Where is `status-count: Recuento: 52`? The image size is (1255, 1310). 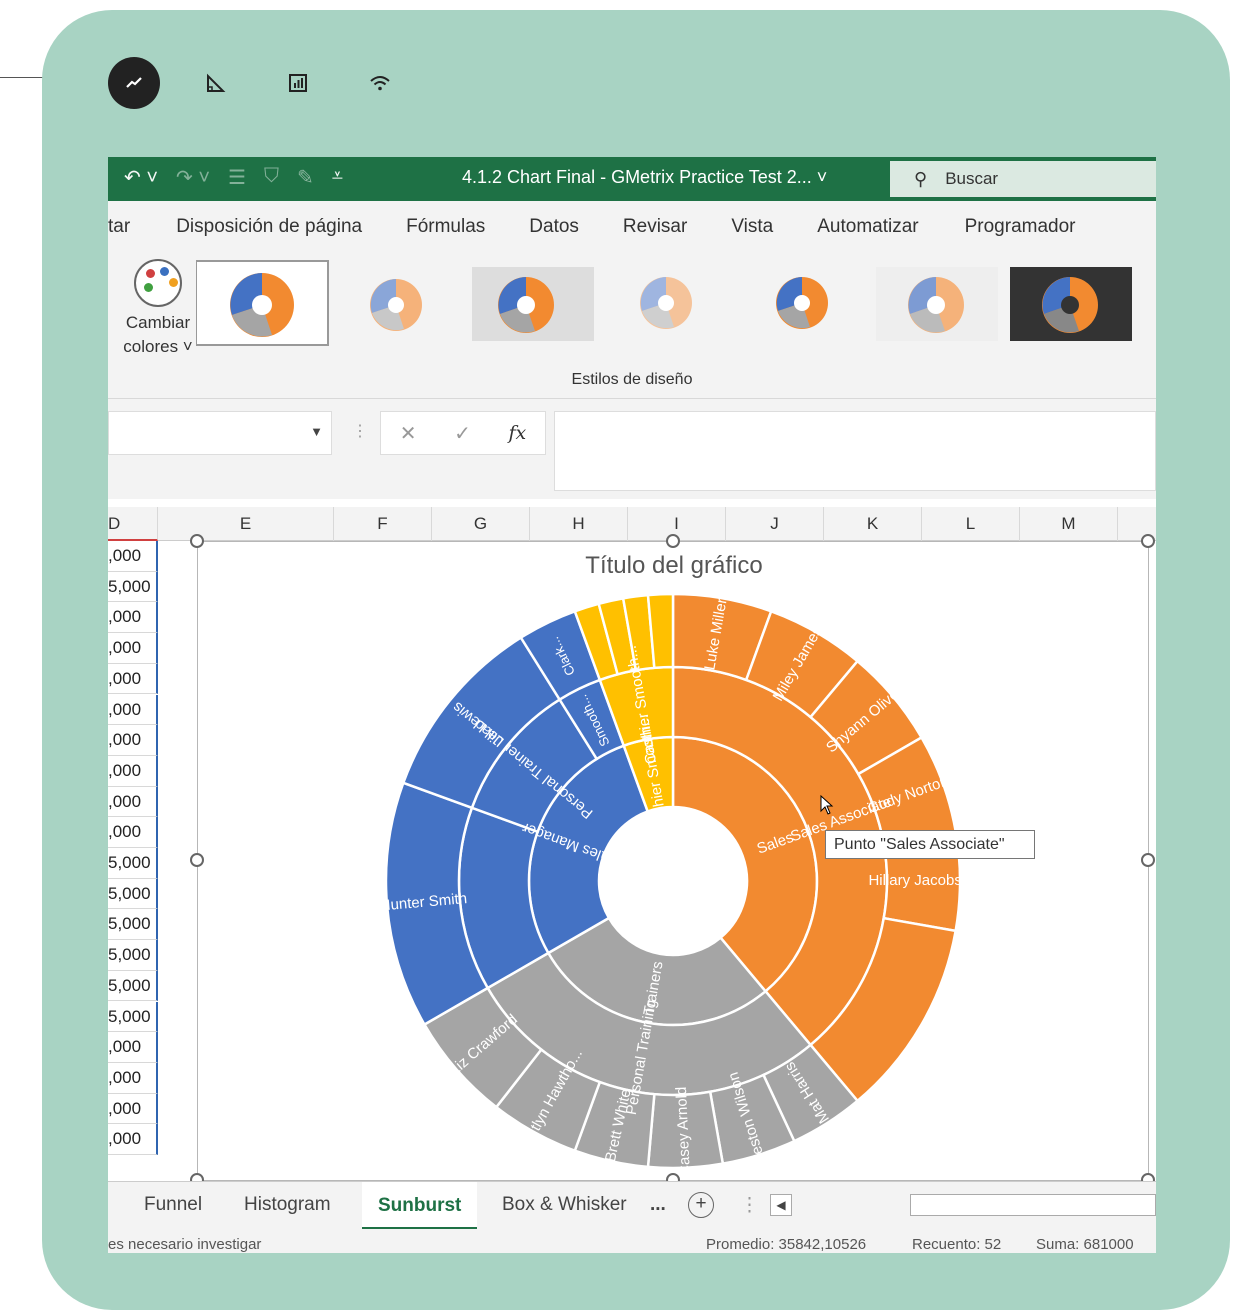
status-count: Recuento: 52 is located at coordinates (957, 1244).